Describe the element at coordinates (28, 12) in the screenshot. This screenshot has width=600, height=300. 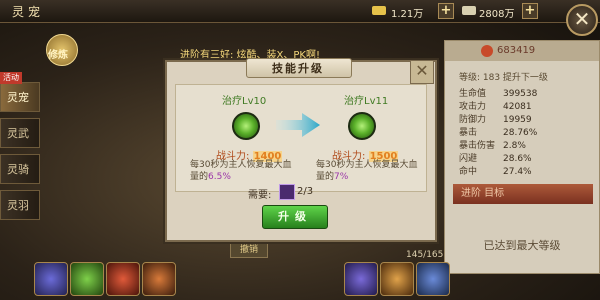
I see `page-title: 灵宠` at that location.